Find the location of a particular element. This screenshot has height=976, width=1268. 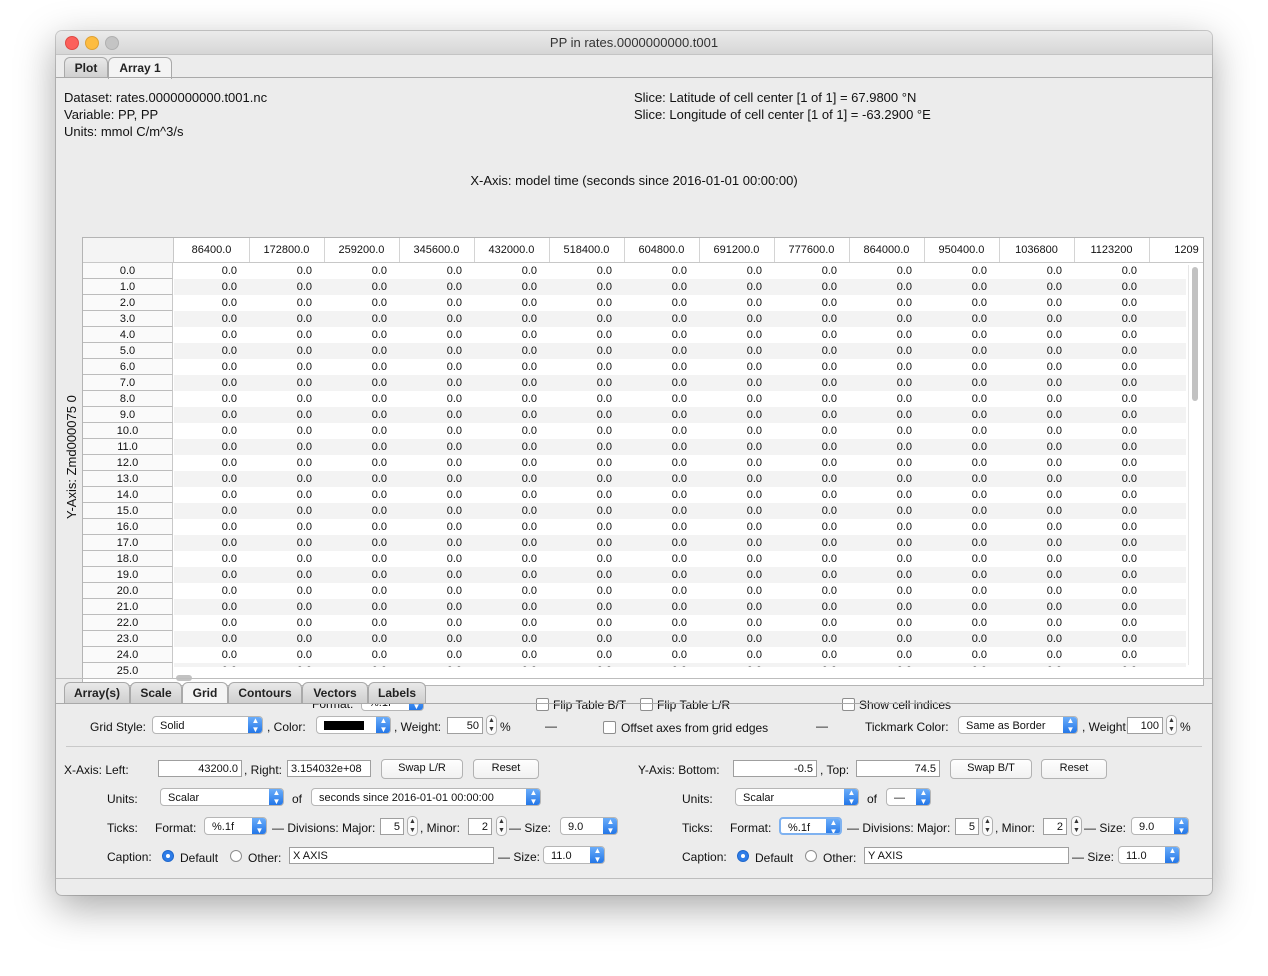

row-header: 3.0 is located at coordinates (128, 319).